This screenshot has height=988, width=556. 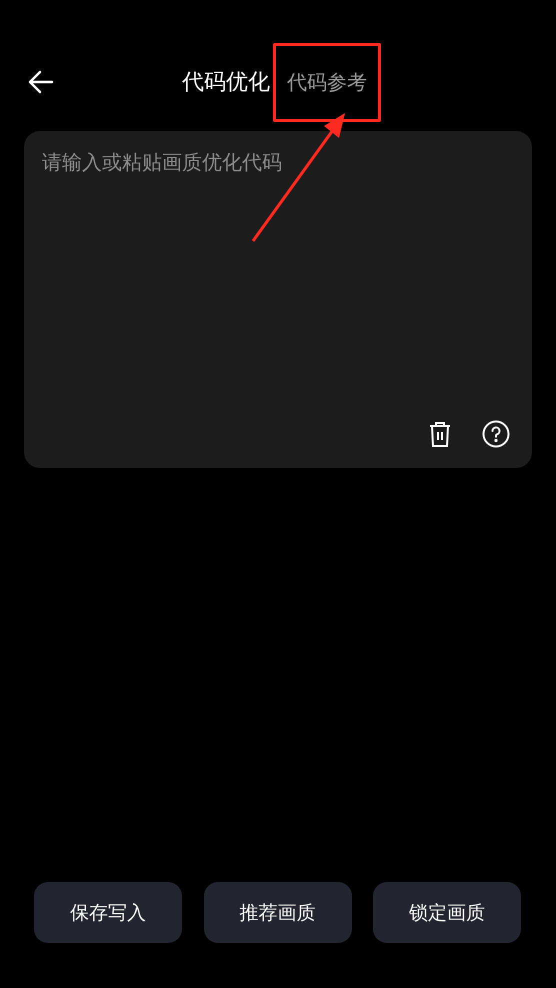 I want to click on action-button: 保存写入, so click(x=108, y=912).